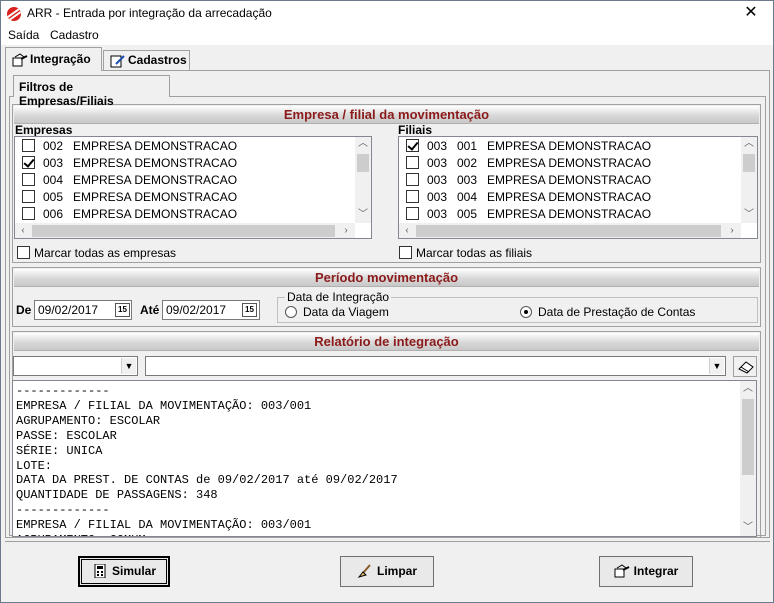 The image size is (774, 603). Describe the element at coordinates (53, 163) in the screenshot. I see `empresas-code: 003` at that location.